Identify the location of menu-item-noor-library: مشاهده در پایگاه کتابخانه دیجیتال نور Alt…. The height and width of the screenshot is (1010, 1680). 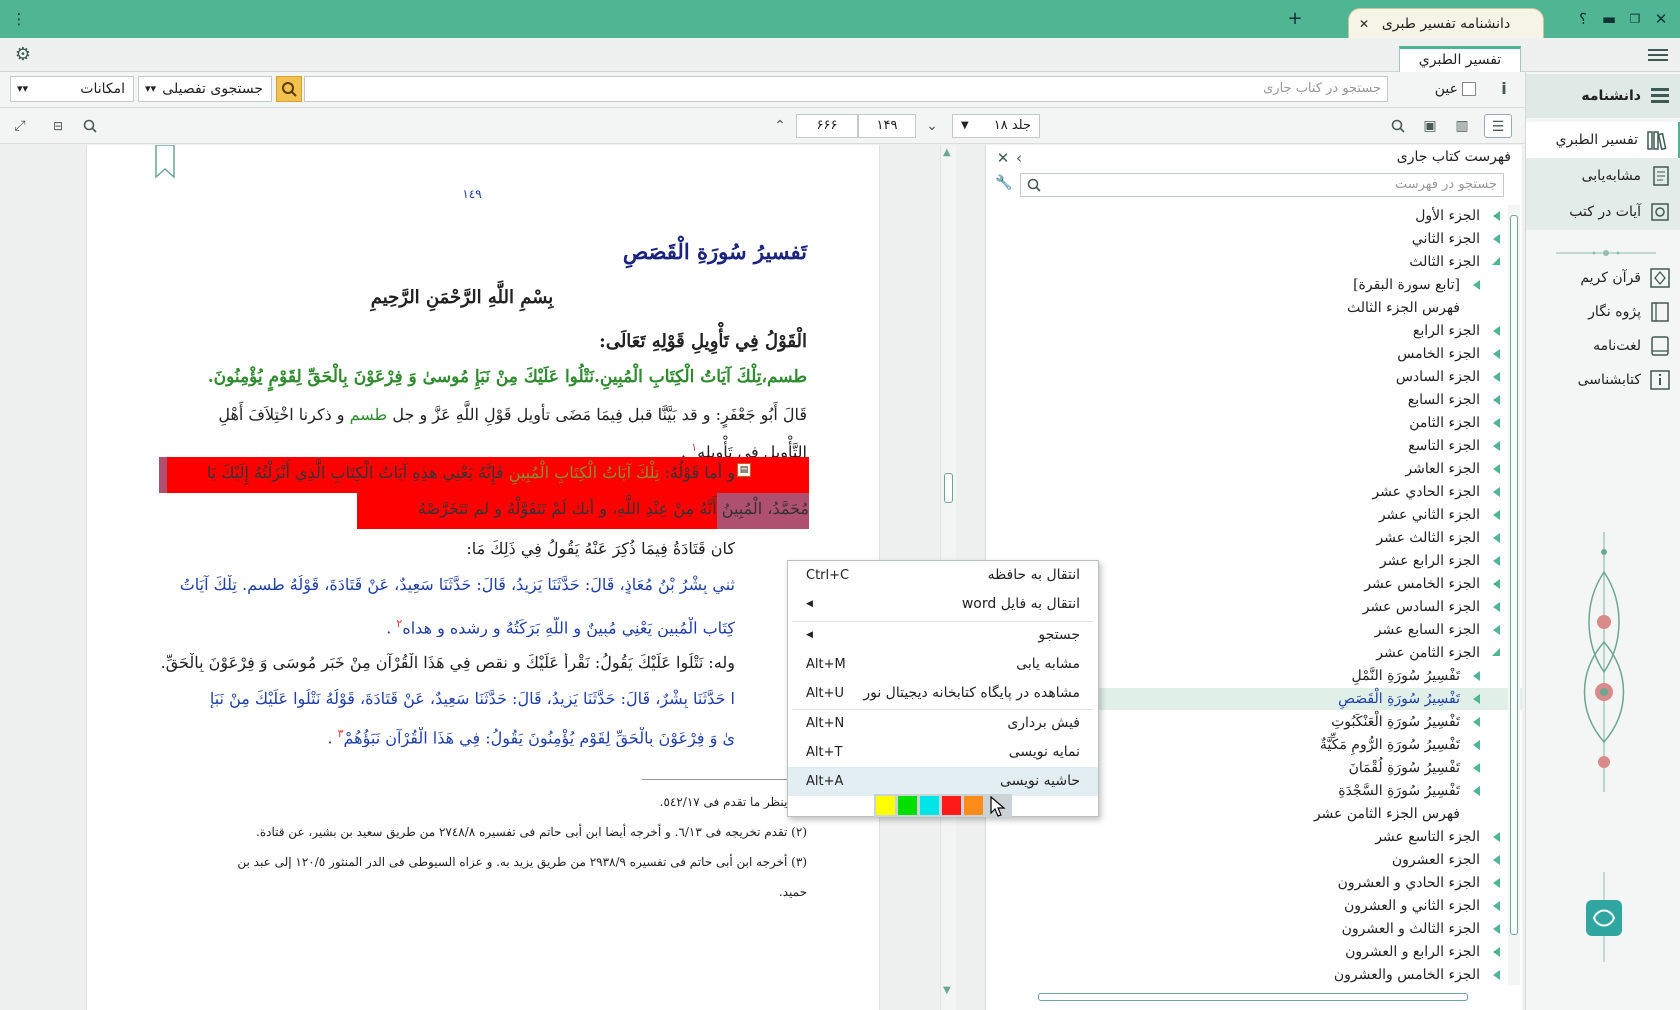
(943, 693).